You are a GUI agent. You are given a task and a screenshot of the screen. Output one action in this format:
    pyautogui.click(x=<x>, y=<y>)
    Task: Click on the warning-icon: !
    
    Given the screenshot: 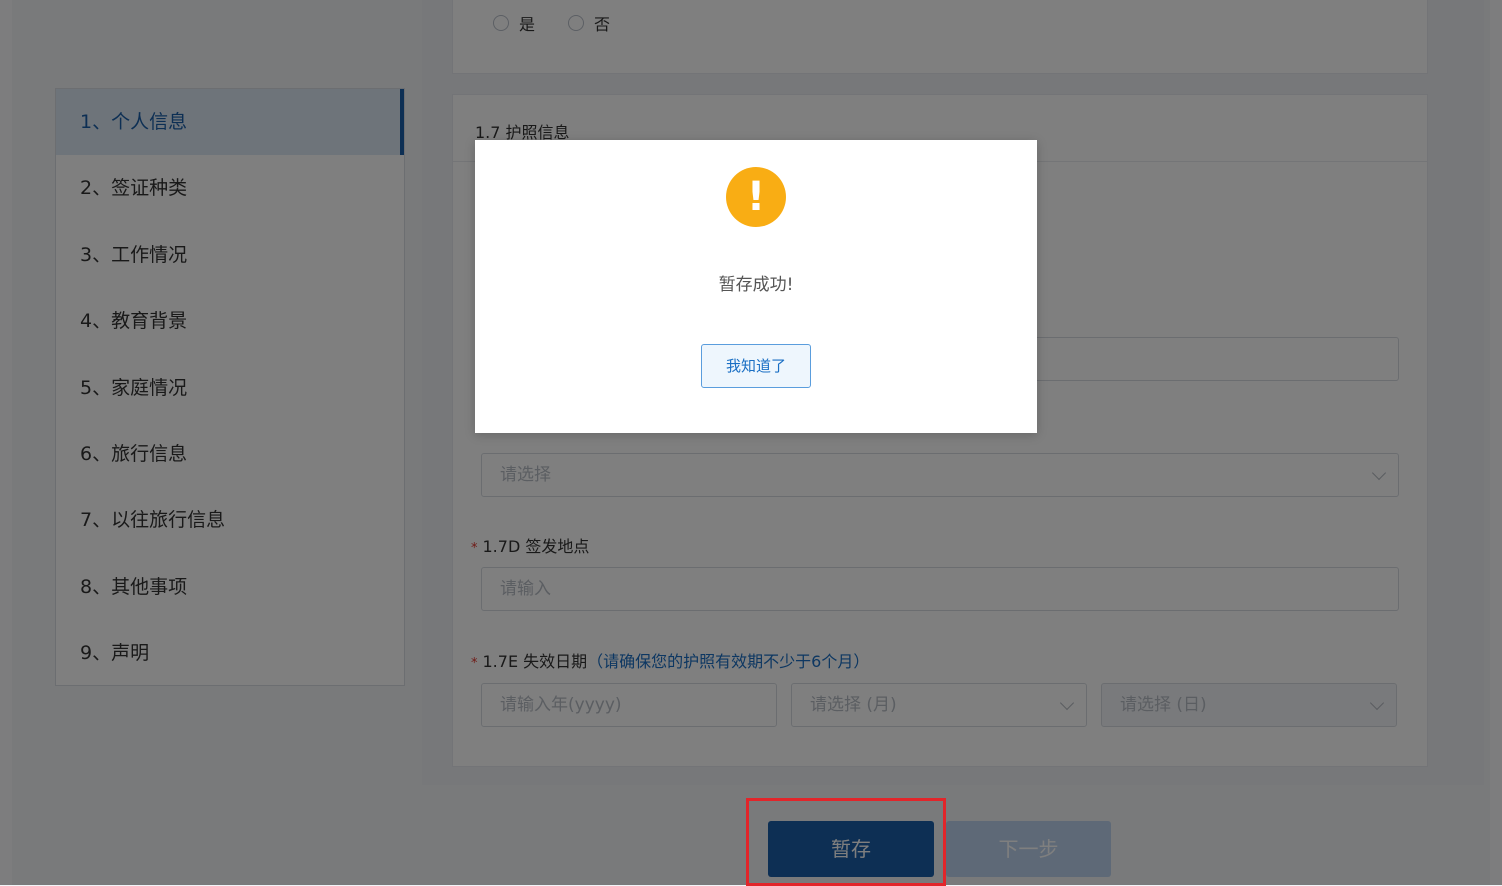 What is the action you would take?
    pyautogui.click(x=756, y=197)
    